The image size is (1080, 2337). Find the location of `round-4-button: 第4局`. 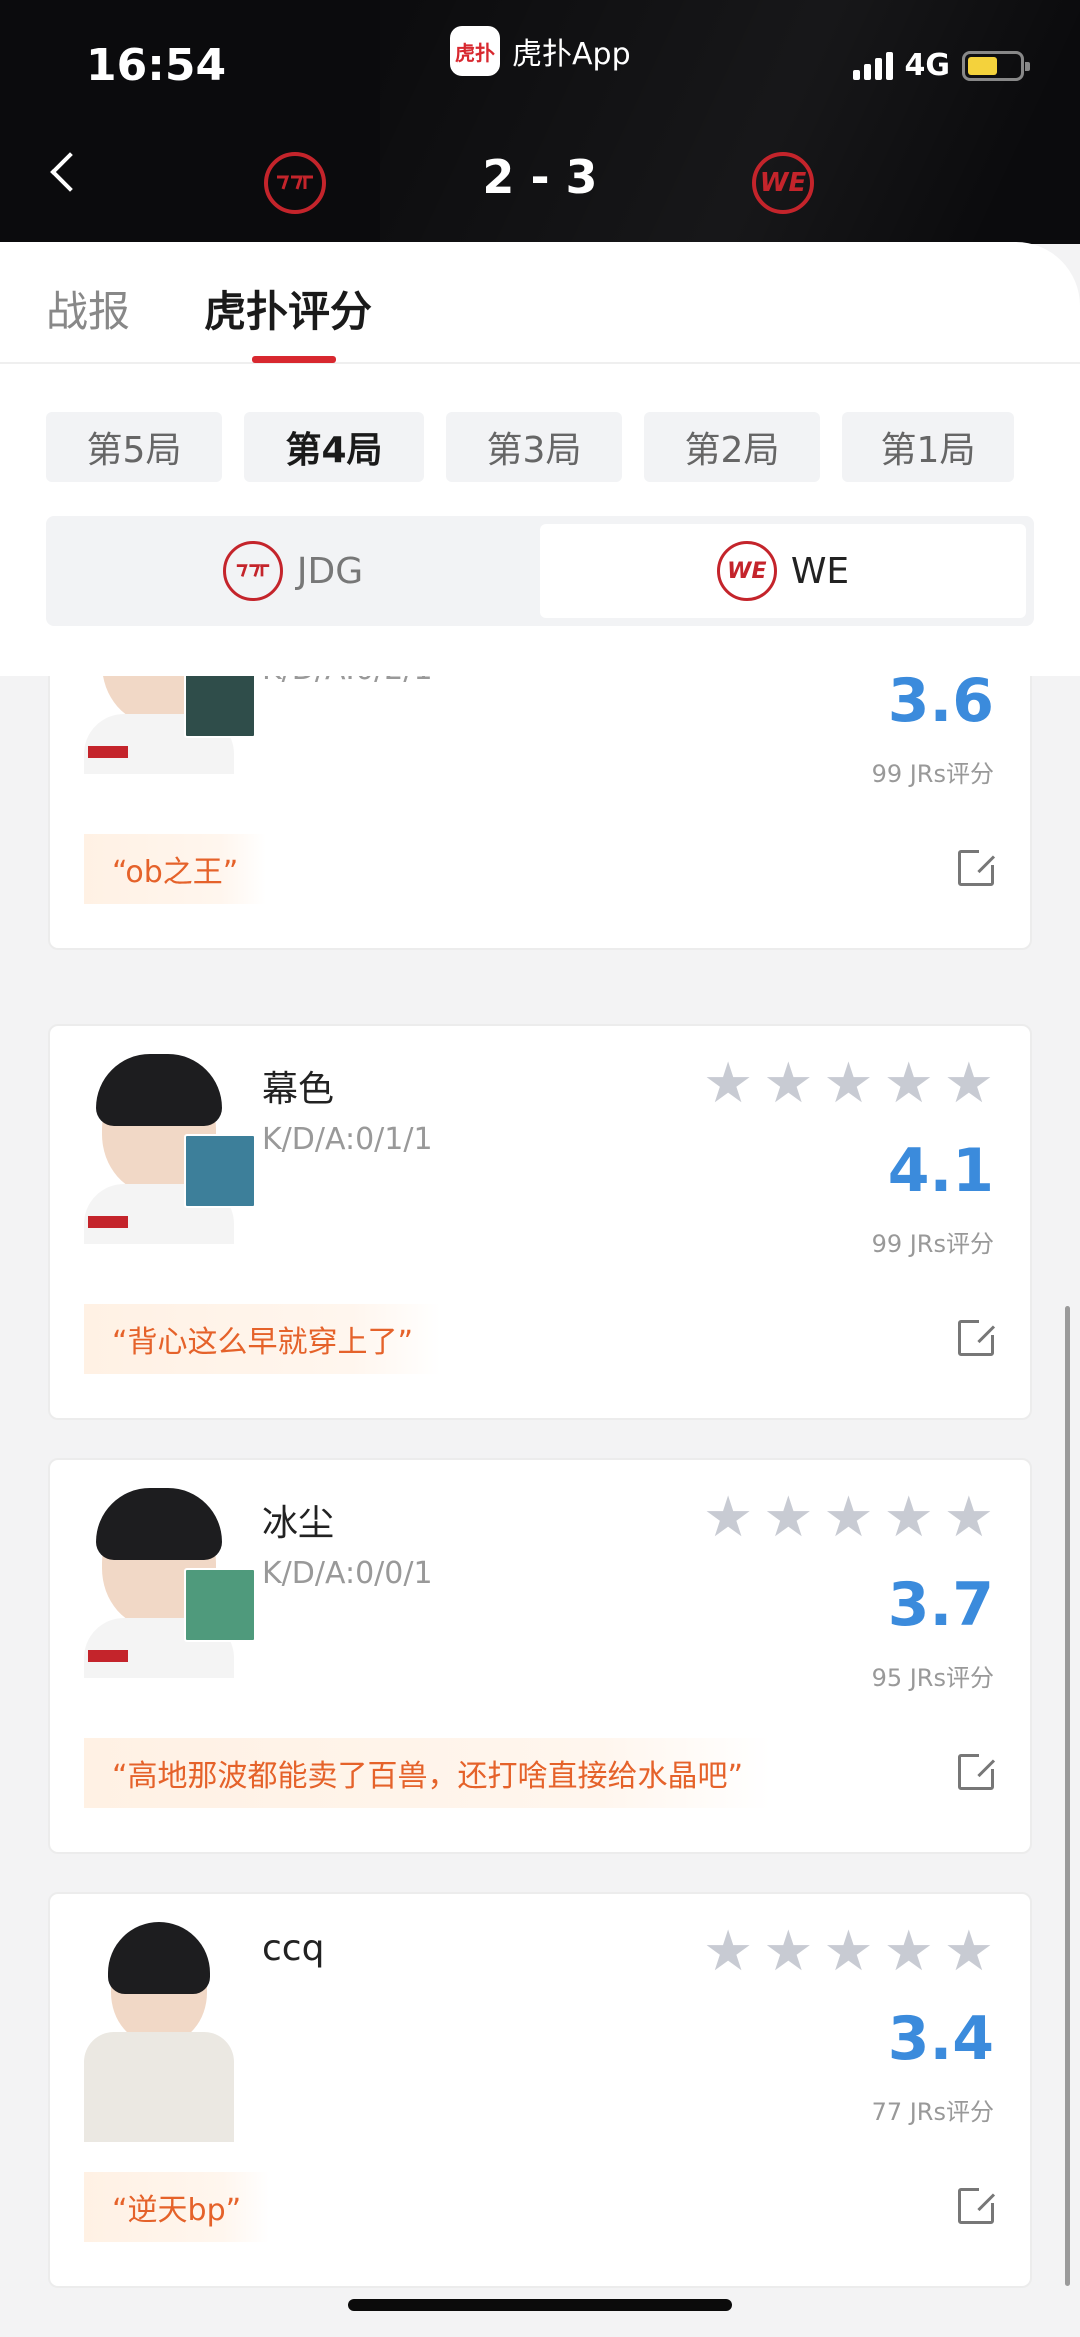

round-4-button: 第4局 is located at coordinates (334, 447).